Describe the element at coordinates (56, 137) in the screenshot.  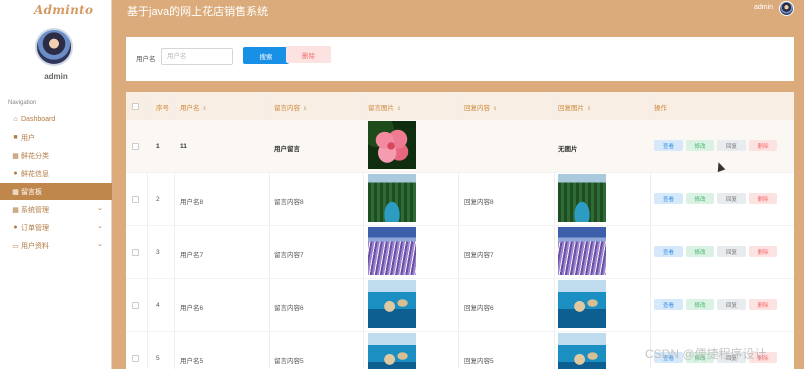
I see `sidebar-item-users: ■ 用户` at that location.